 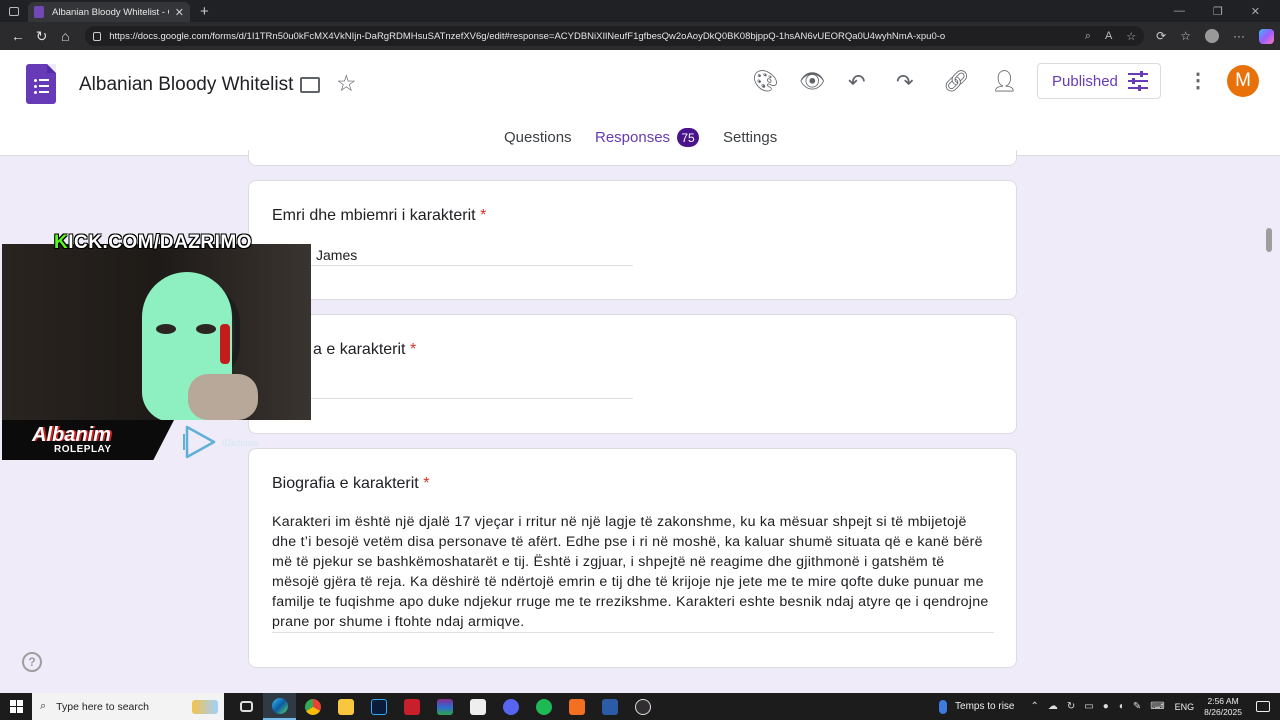 I want to click on search-highlight-icon, so click(x=205, y=706).